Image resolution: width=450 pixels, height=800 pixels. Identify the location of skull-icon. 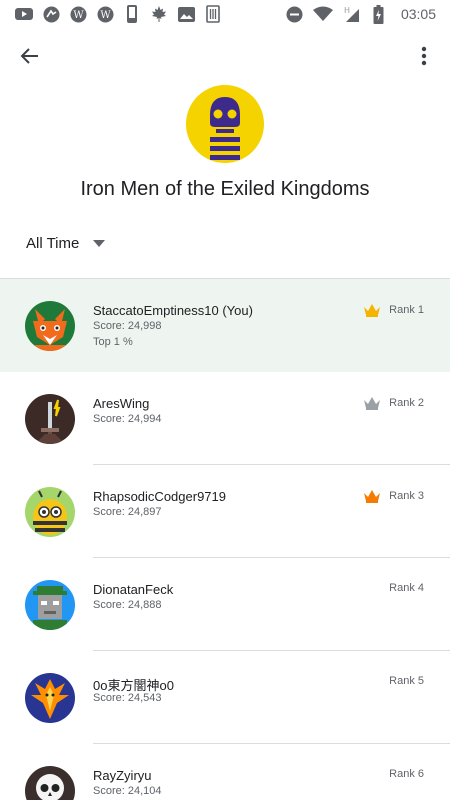
(225, 128).